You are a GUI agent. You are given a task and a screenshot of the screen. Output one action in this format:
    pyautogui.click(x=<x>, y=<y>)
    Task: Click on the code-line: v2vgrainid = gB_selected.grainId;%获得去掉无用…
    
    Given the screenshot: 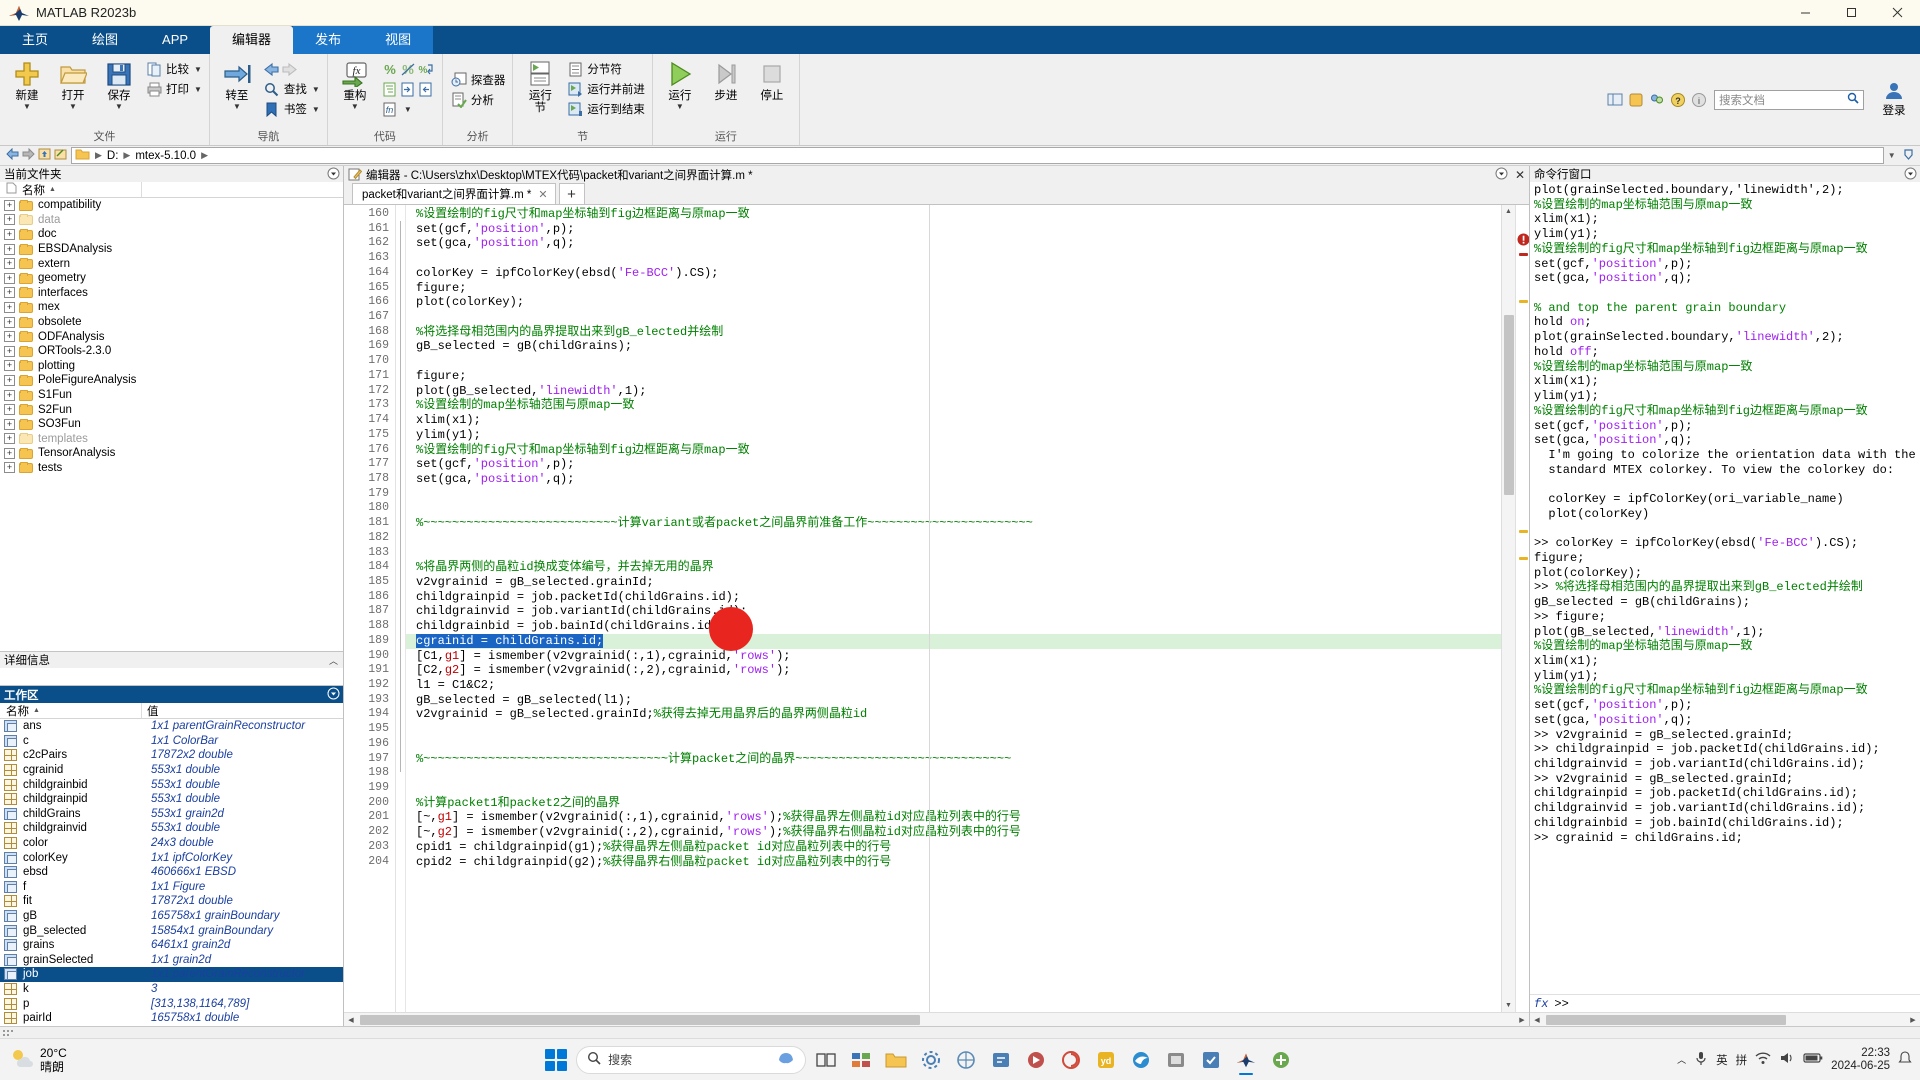 What is the action you would take?
    pyautogui.click(x=953, y=714)
    